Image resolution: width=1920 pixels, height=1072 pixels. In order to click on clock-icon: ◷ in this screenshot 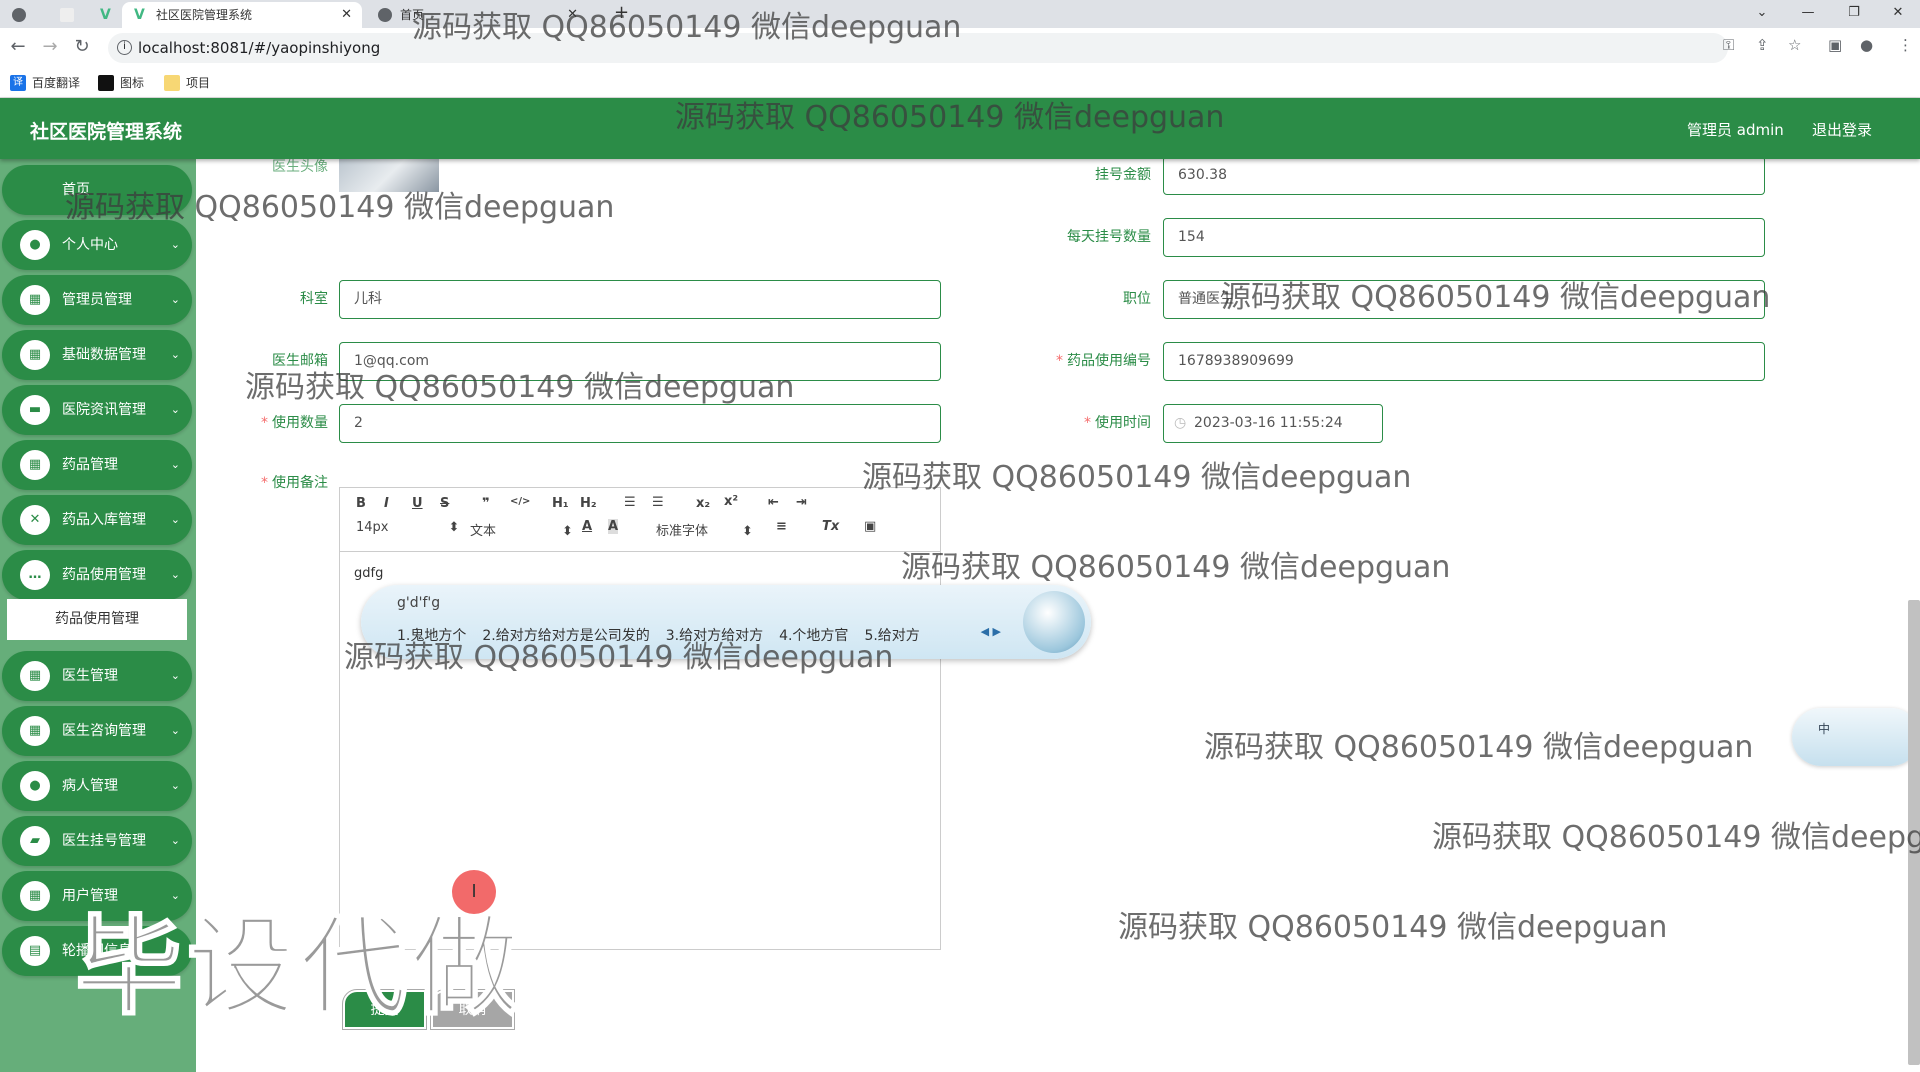, I will do `click(1180, 423)`.